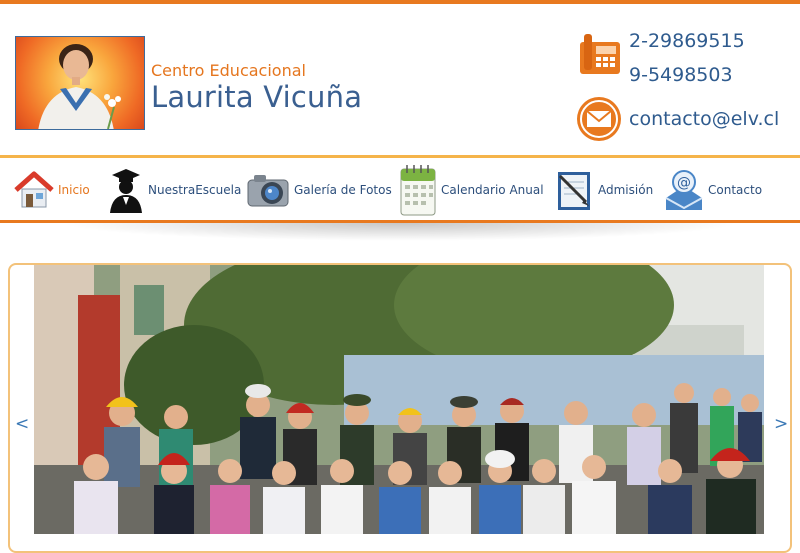 The width and height of the screenshot is (800, 553). What do you see at coordinates (22, 424) in the screenshot?
I see `slider-prev-arrow: <` at bounding box center [22, 424].